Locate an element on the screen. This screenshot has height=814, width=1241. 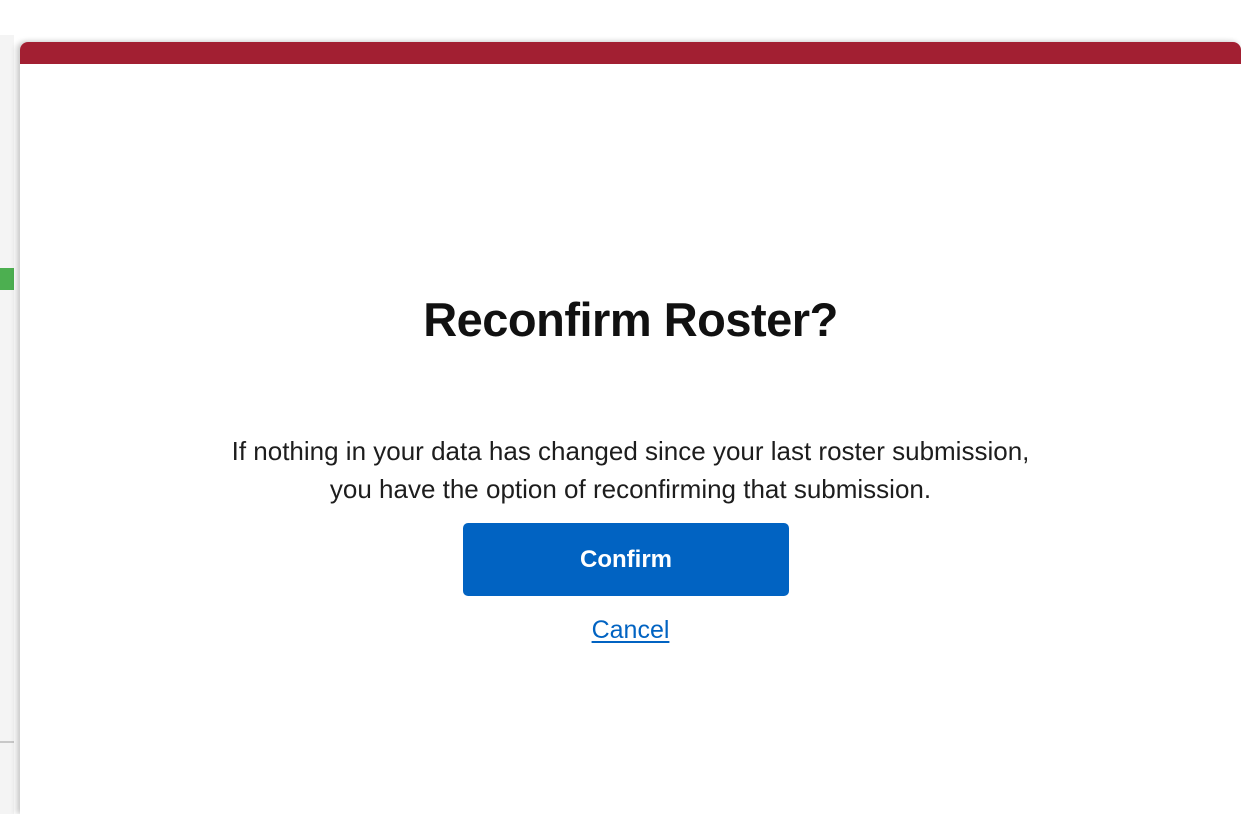
background-page is located at coordinates (7, 424).